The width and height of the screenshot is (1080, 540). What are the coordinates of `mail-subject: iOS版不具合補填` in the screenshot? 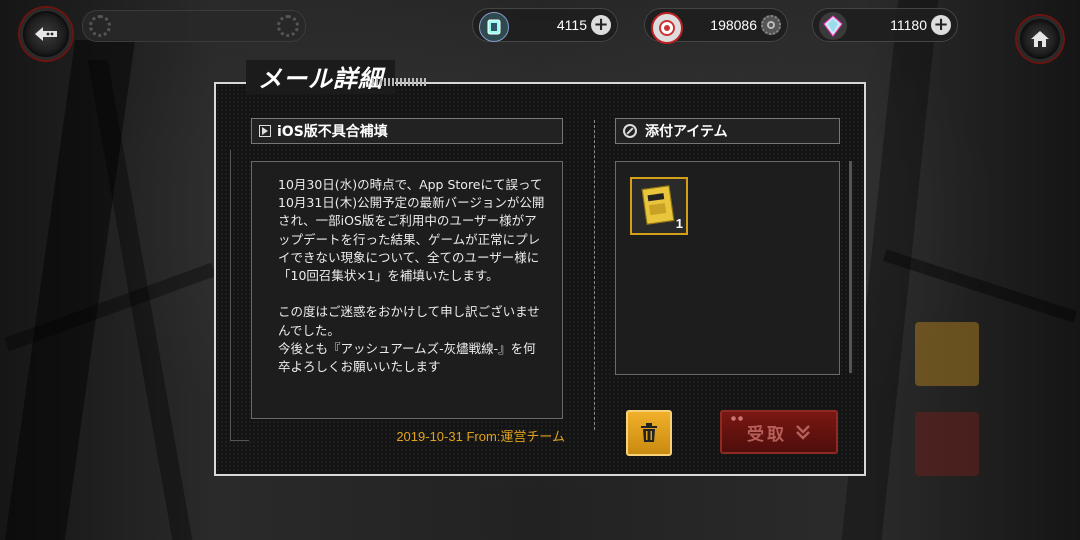 It's located at (332, 132).